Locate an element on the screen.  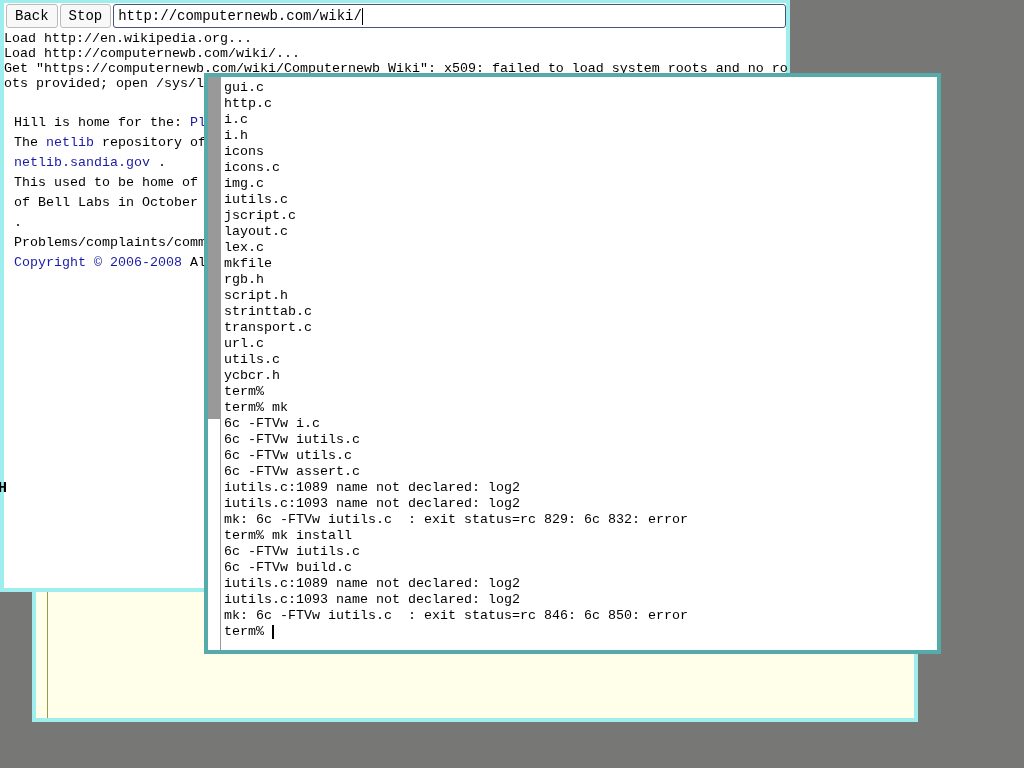
terminal-line: rgb.h is located at coordinates (244, 280).